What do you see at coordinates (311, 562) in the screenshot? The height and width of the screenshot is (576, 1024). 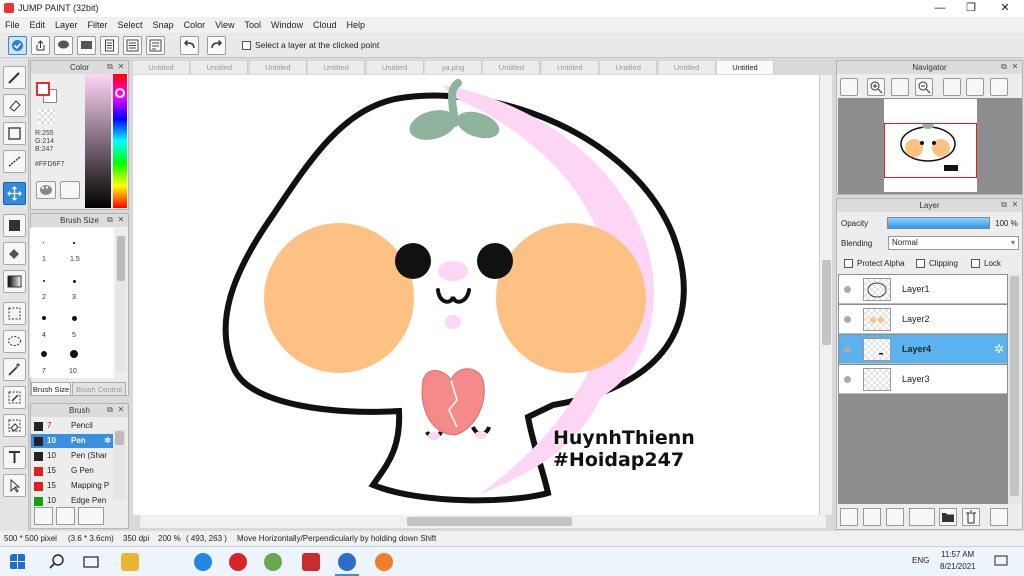 I see `jump-paint-taskbar-icon` at bounding box center [311, 562].